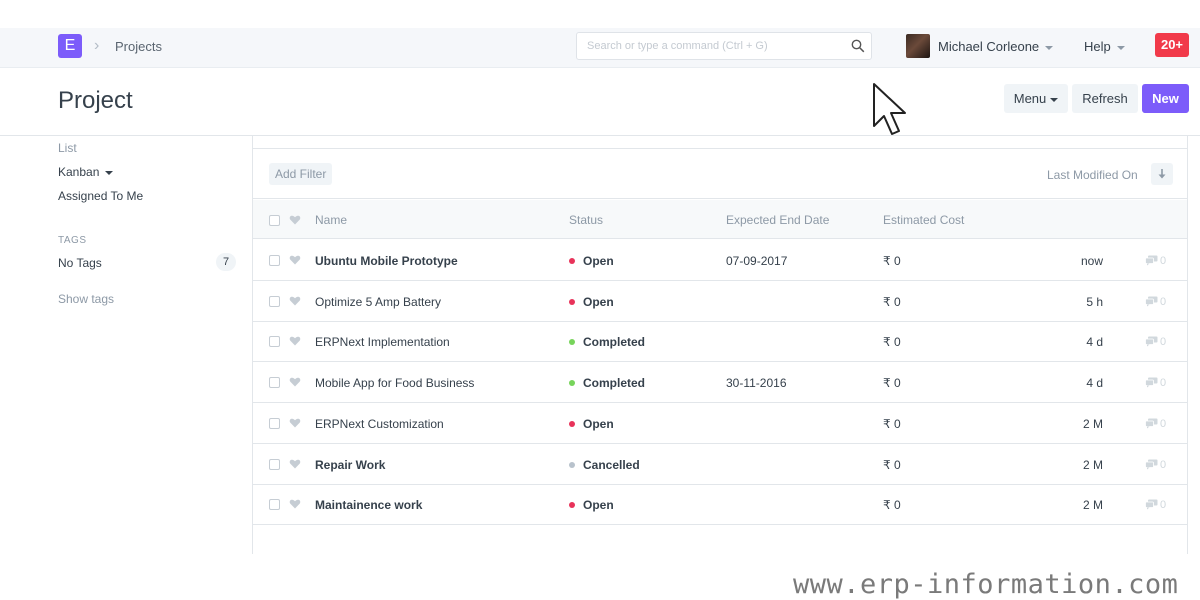 The height and width of the screenshot is (600, 1200). I want to click on sidebar-item-list: List, so click(67, 148).